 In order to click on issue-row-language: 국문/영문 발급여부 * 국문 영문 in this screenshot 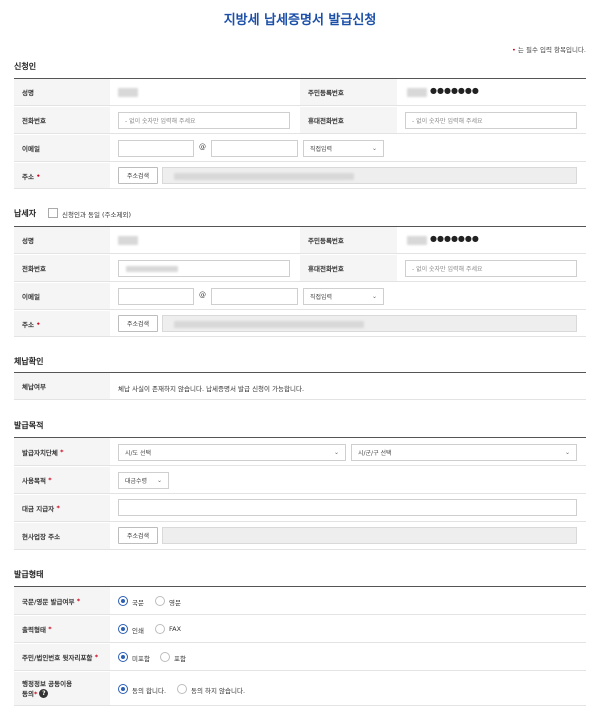, I will do `click(300, 601)`.